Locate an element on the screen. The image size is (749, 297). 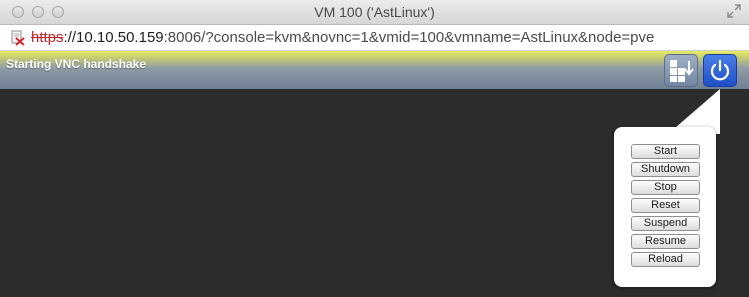
fullscreen-icon is located at coordinates (734, 11).